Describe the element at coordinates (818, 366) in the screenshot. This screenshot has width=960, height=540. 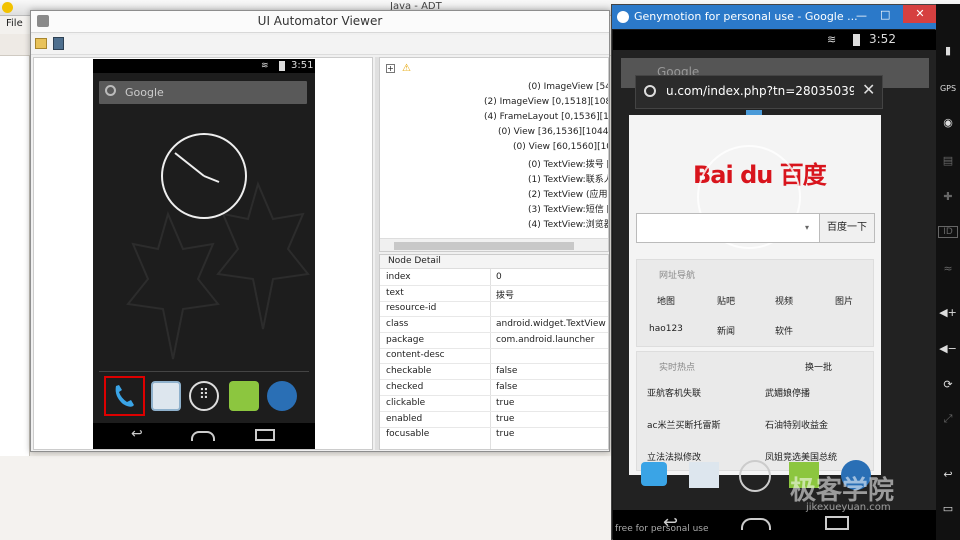
I see `refresh-topics-link: 换一批` at that location.